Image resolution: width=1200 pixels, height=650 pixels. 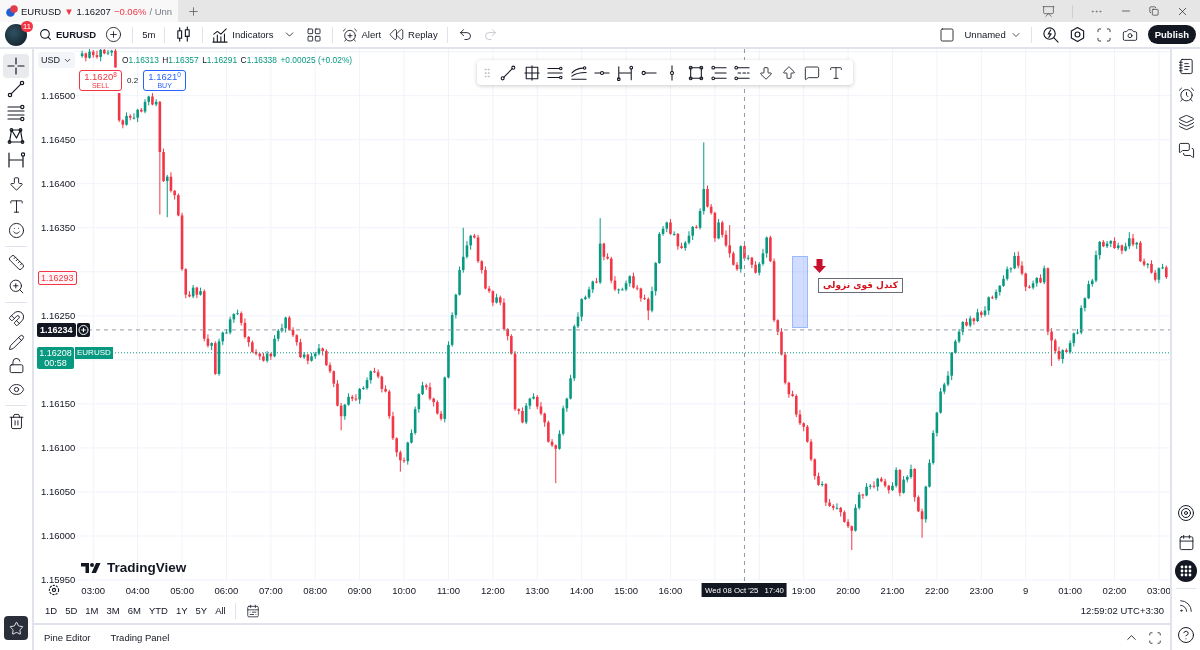 What do you see at coordinates (140, 637) in the screenshot?
I see `panel-tab: Trading Panel` at bounding box center [140, 637].